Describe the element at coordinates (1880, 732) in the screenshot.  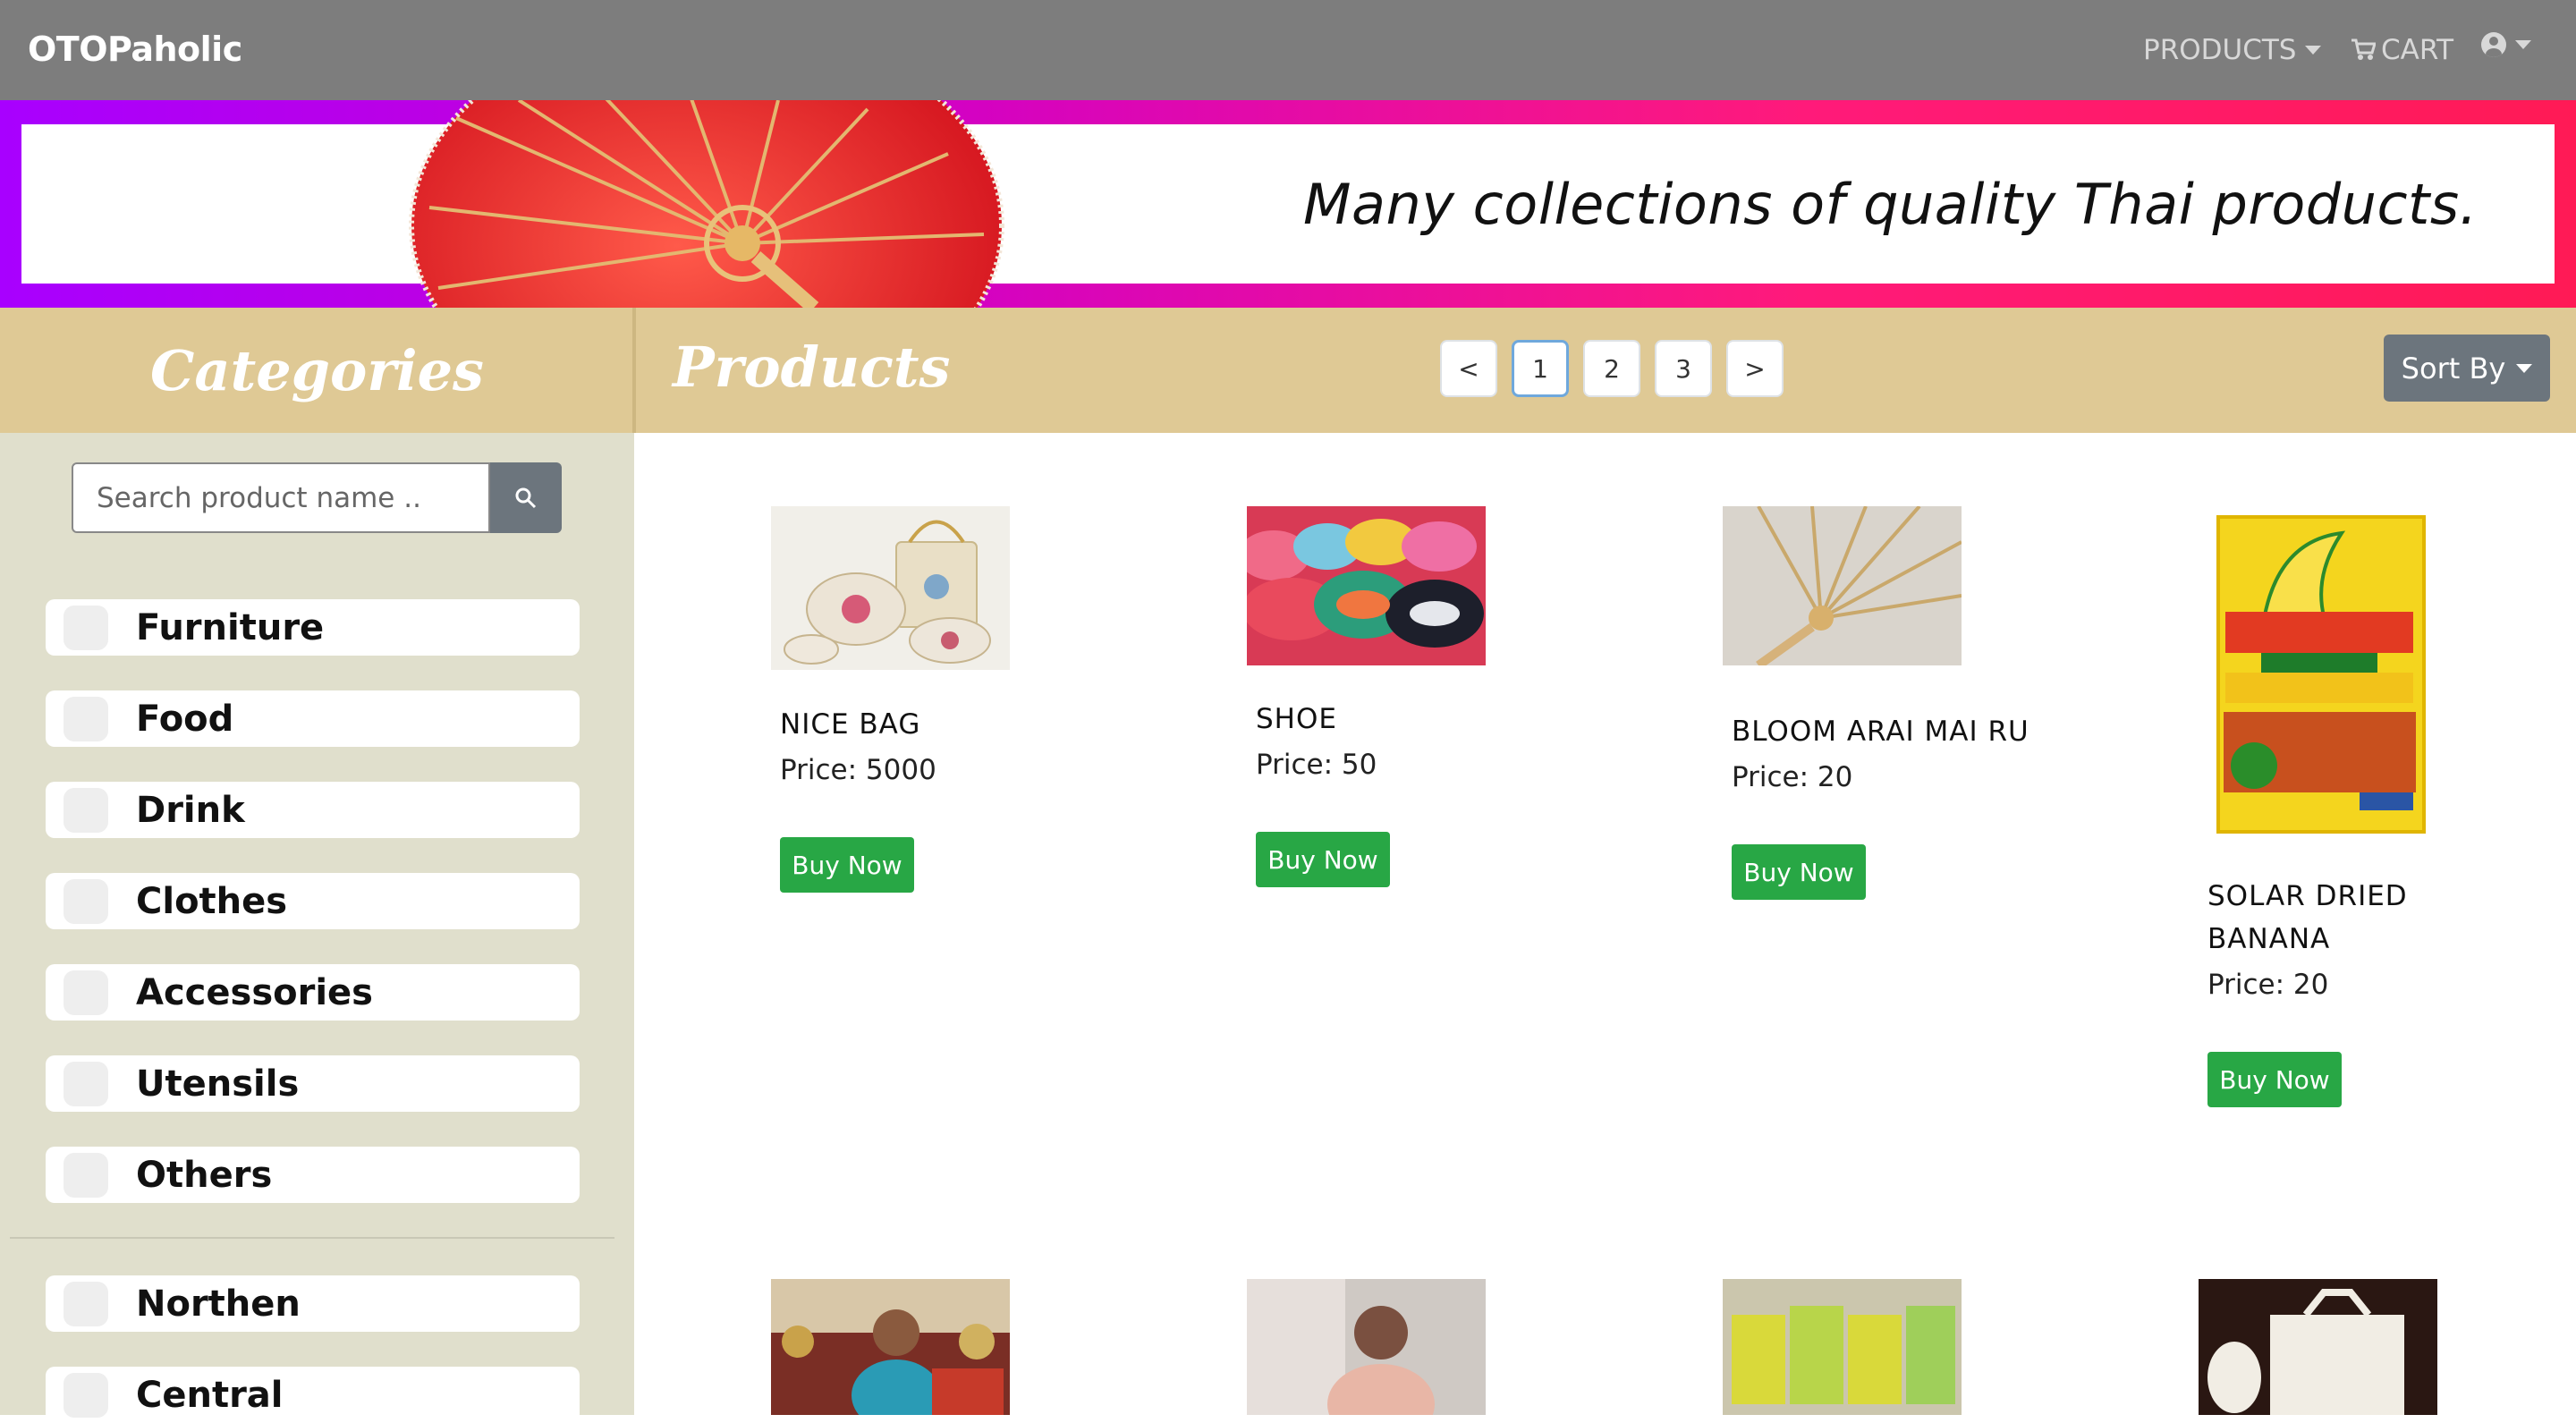
I see `product-name: BLOOM ARAI MAI RU` at that location.